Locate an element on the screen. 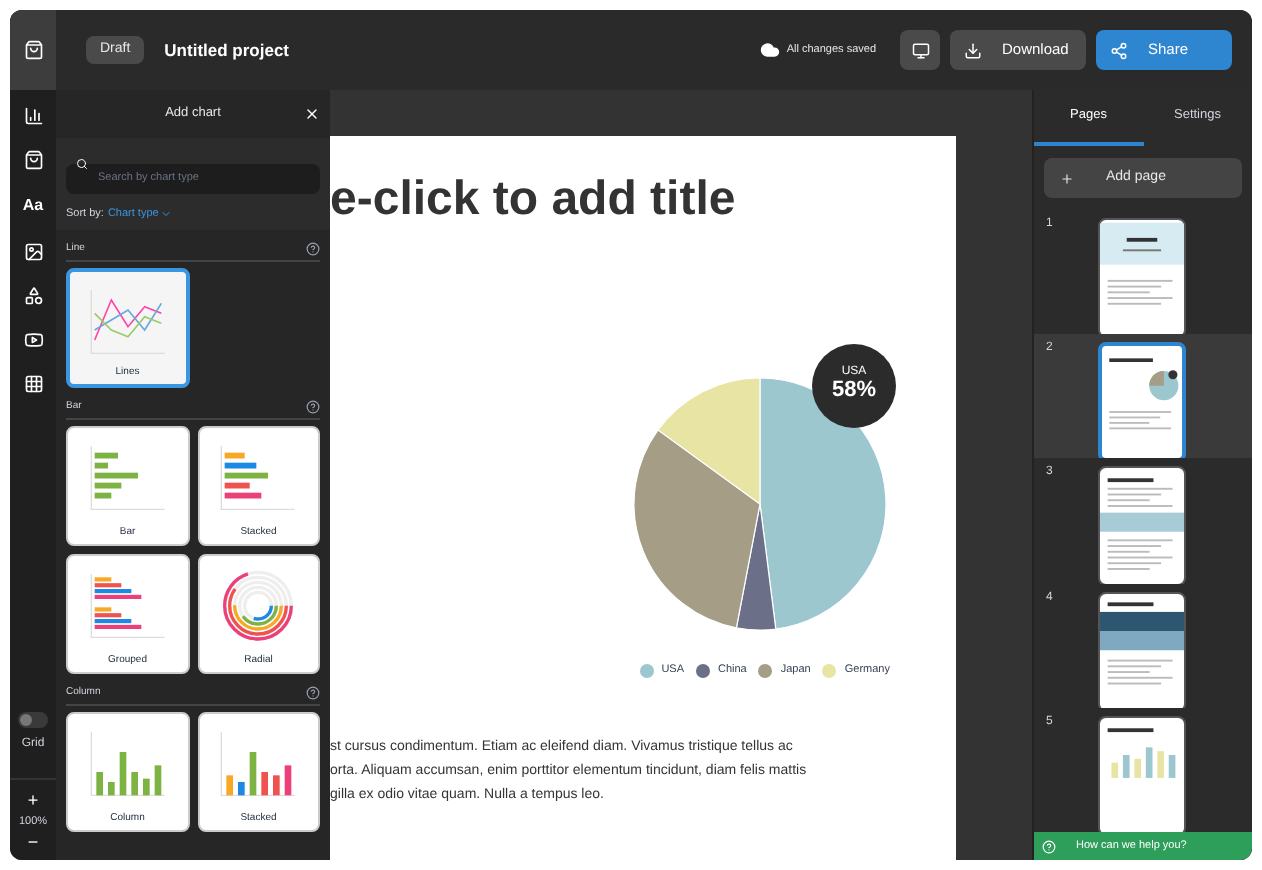 The height and width of the screenshot is (870, 1262). document-title: e-click to add title is located at coordinates (643, 200).